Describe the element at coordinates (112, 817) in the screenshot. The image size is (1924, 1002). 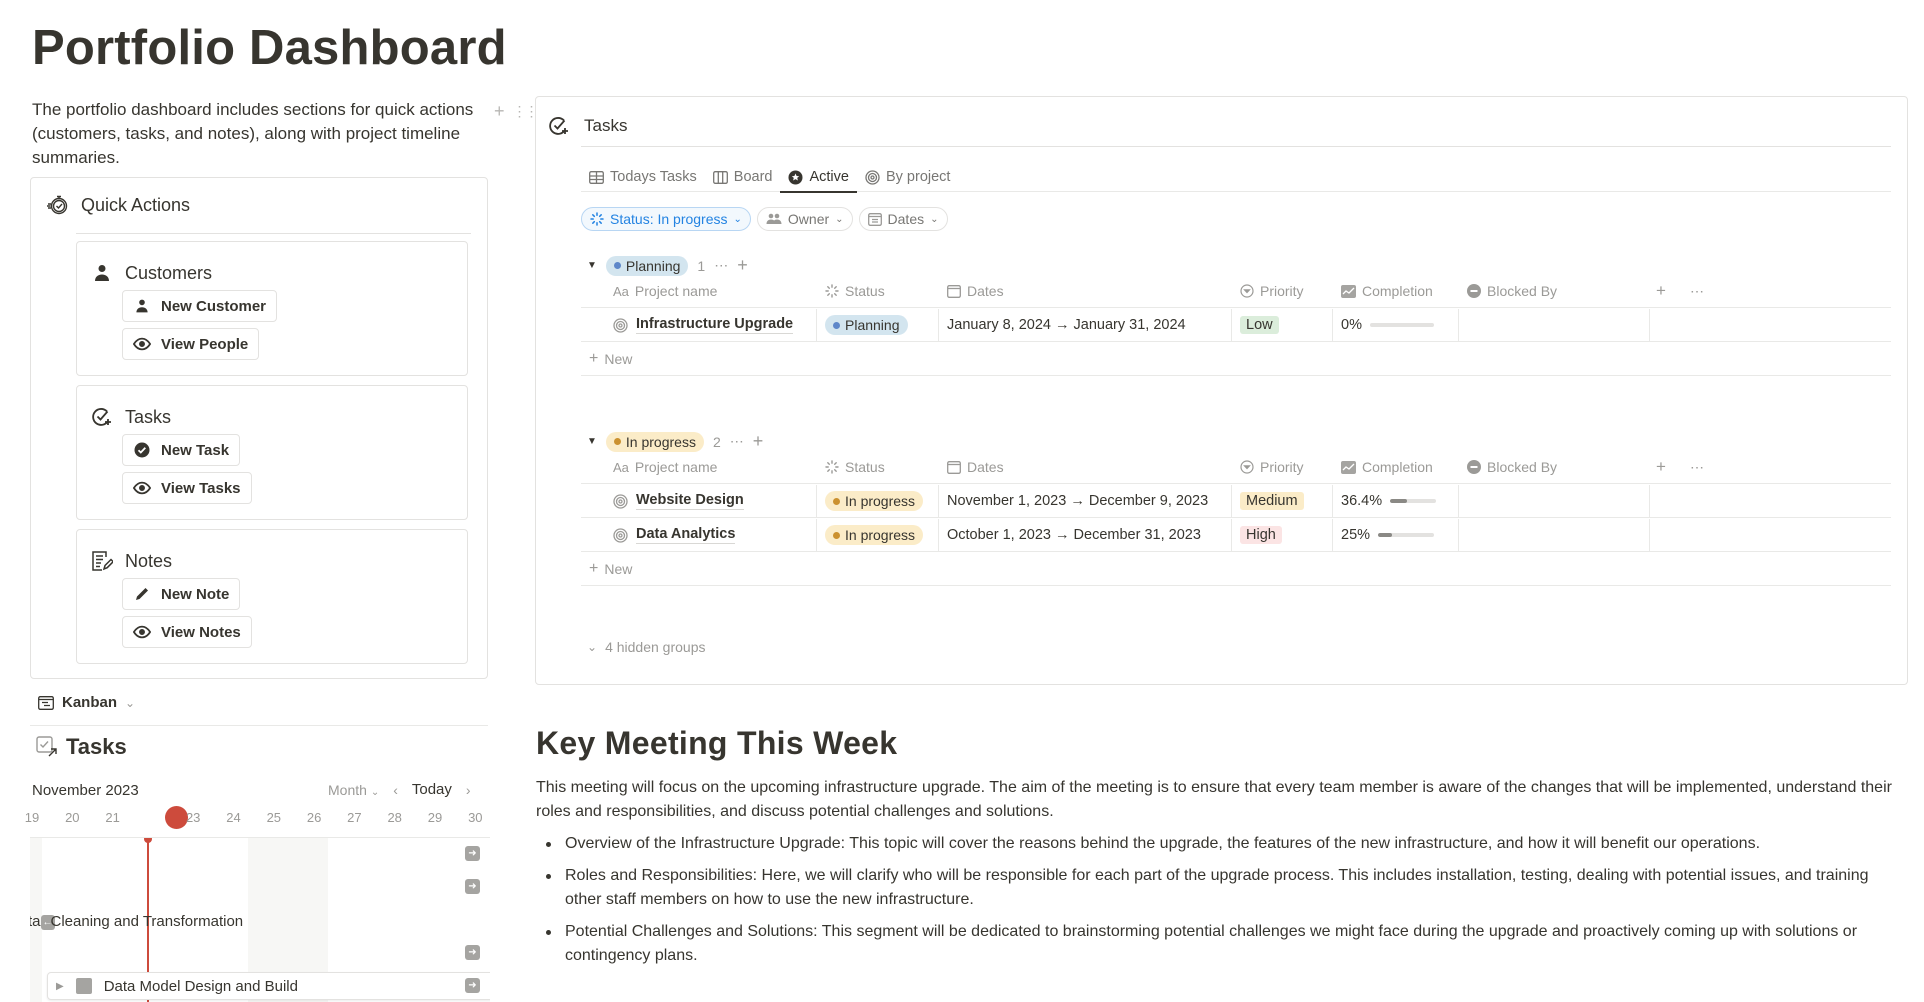
I see `timeline-day: 21` at that location.